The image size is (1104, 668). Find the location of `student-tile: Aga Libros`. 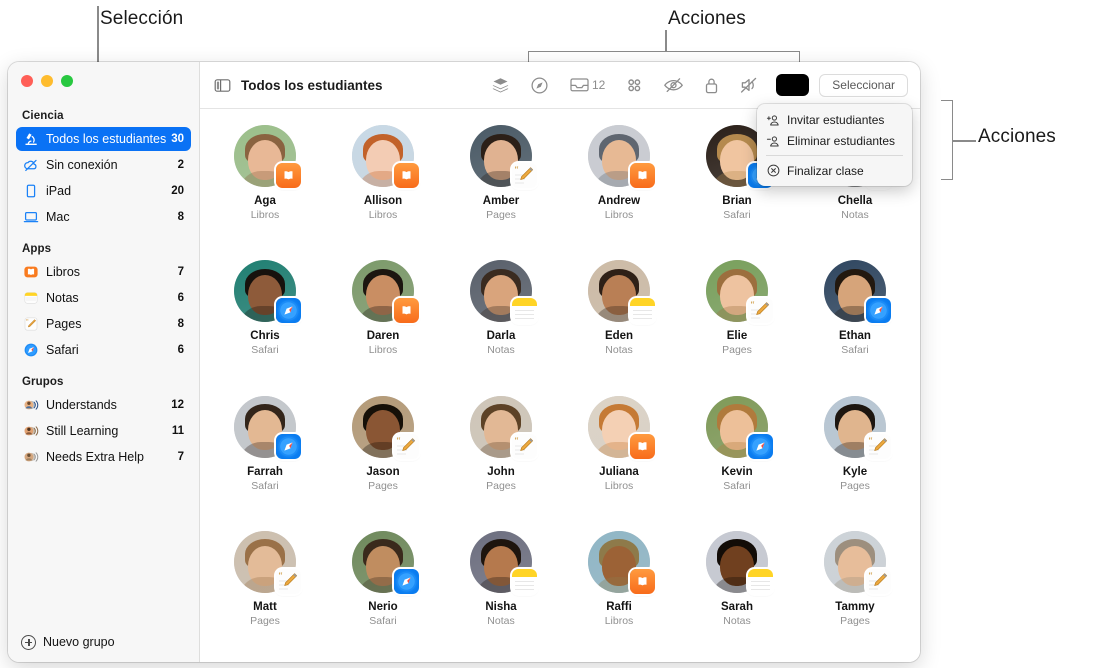

student-tile: Aga Libros is located at coordinates (265, 184).